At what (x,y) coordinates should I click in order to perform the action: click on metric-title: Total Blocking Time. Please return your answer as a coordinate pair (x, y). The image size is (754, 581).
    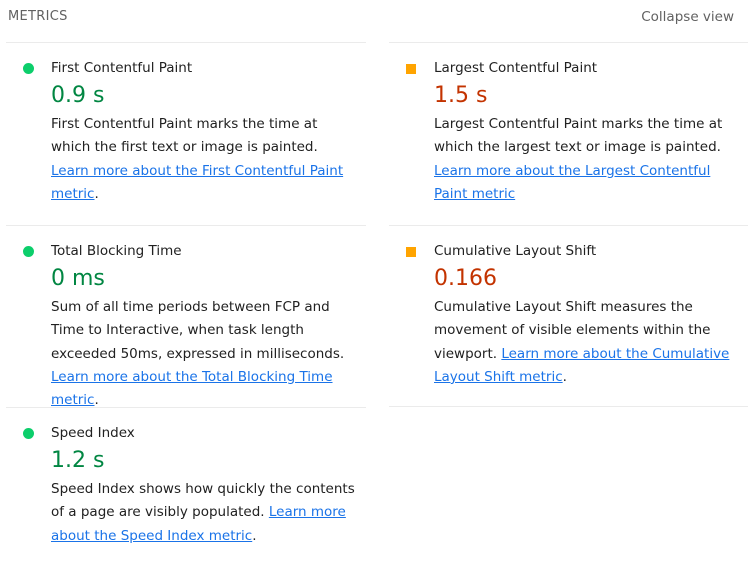
    Looking at the image, I should click on (116, 251).